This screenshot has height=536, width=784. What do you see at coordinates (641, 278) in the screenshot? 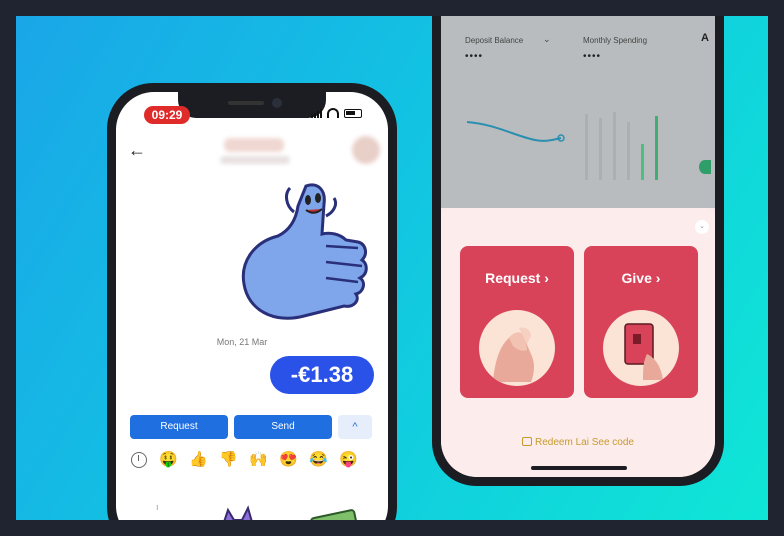
I see `give-card-title: Give ›` at bounding box center [641, 278].